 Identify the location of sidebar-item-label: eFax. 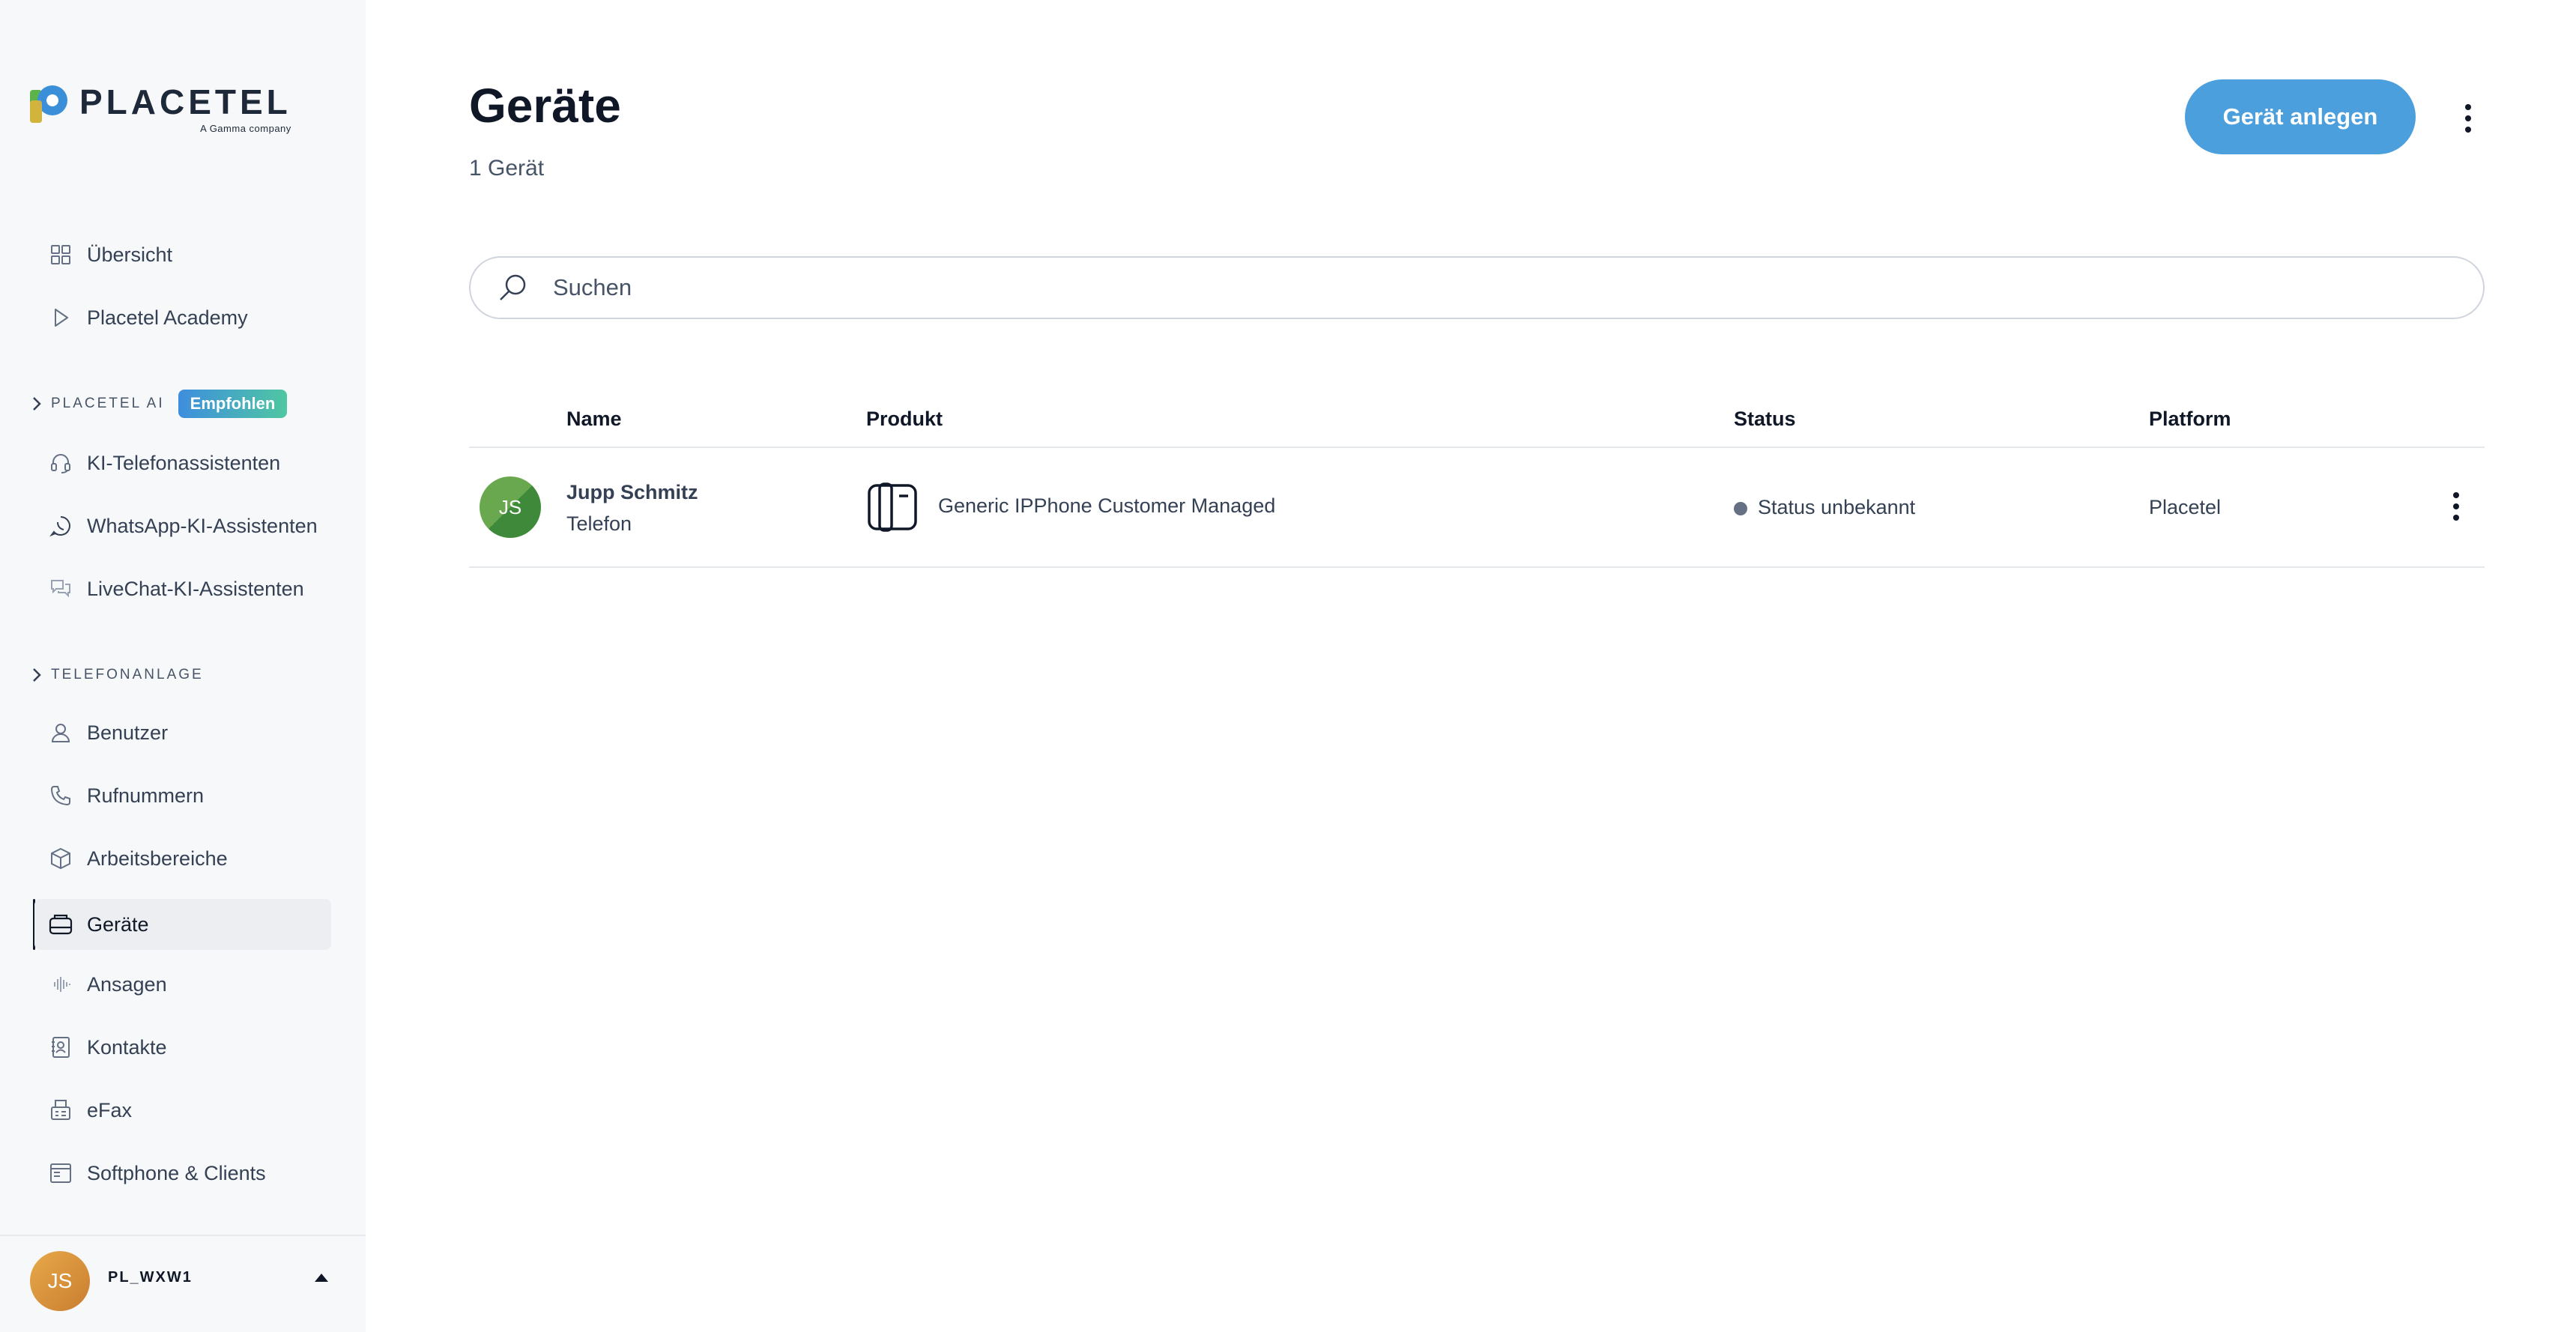
(110, 1109).